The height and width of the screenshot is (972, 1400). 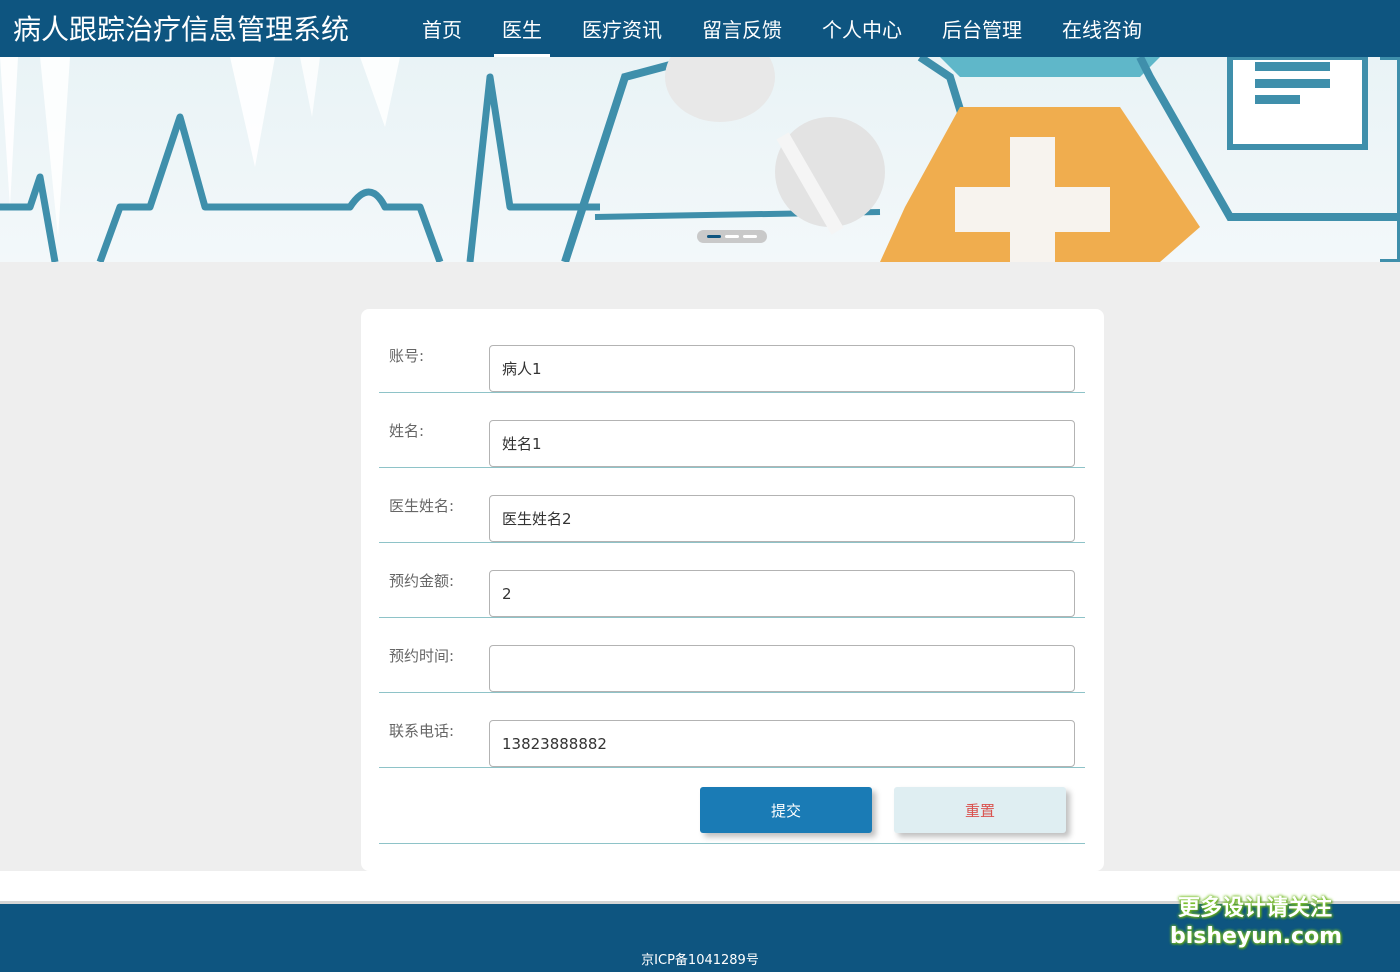 What do you see at coordinates (782, 518) in the screenshot?
I see `doctor-name-input` at bounding box center [782, 518].